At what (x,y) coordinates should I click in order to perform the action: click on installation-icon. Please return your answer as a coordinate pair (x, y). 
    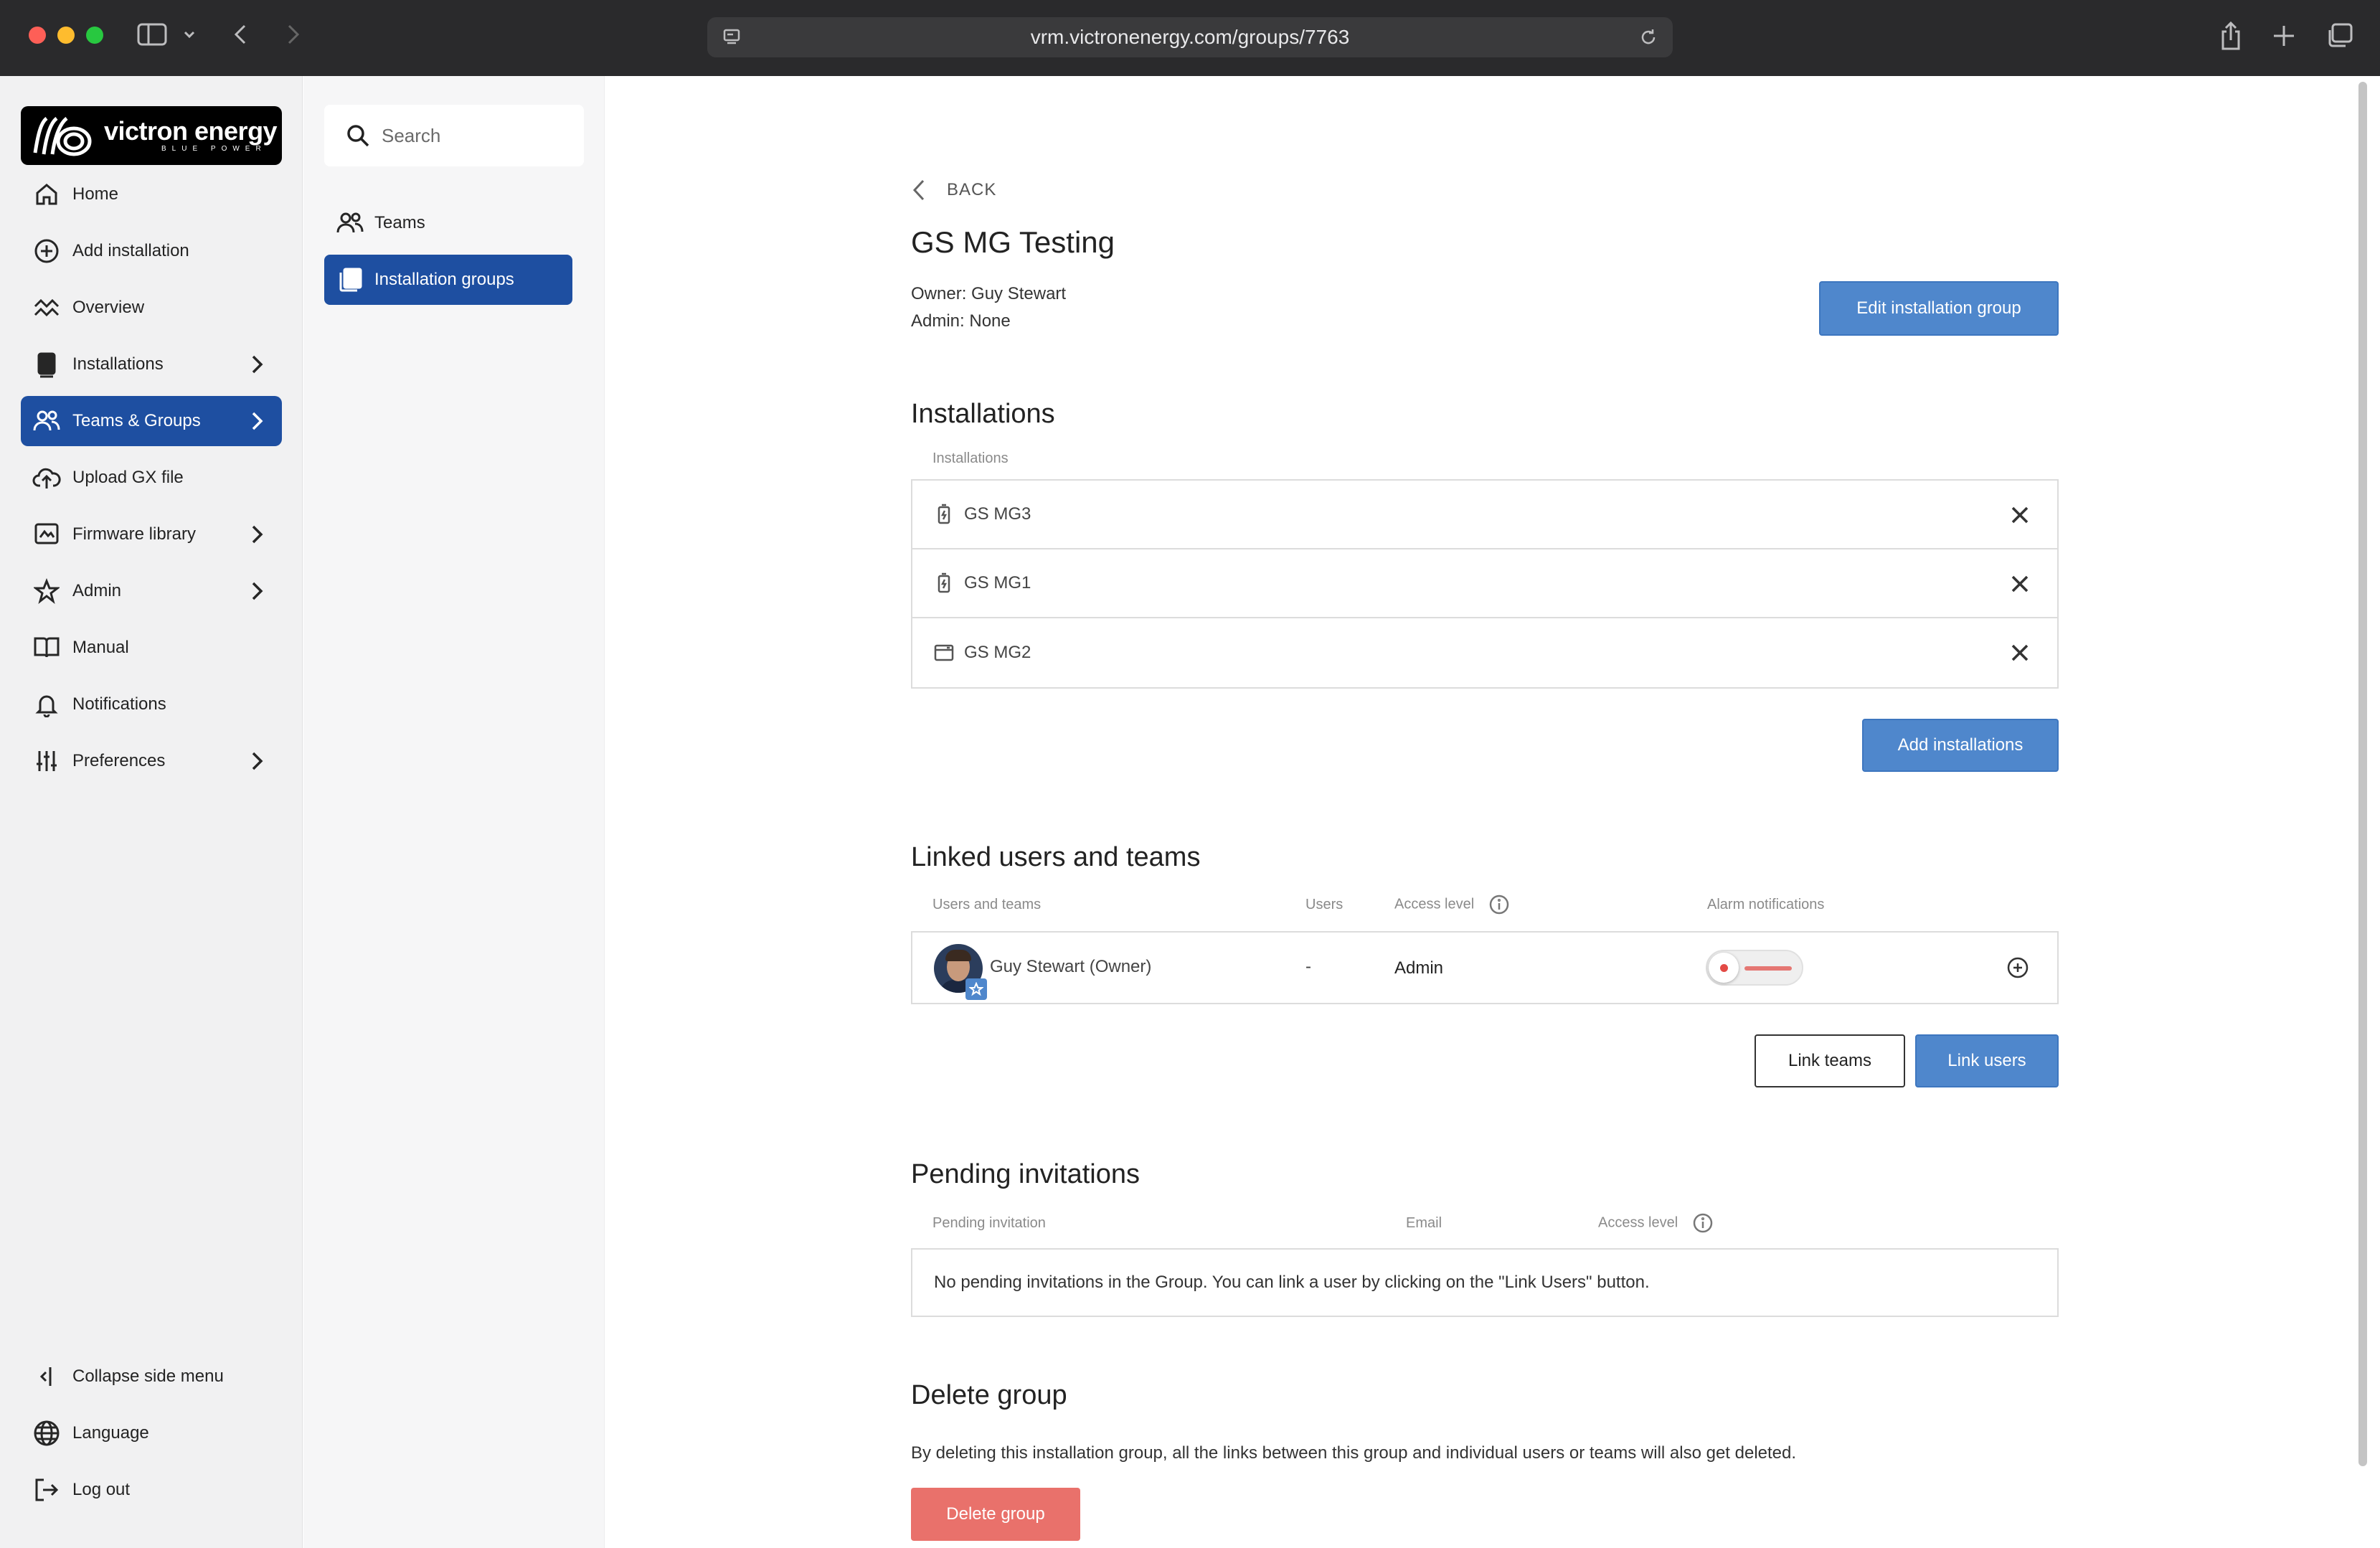
    Looking at the image, I should click on (46, 364).